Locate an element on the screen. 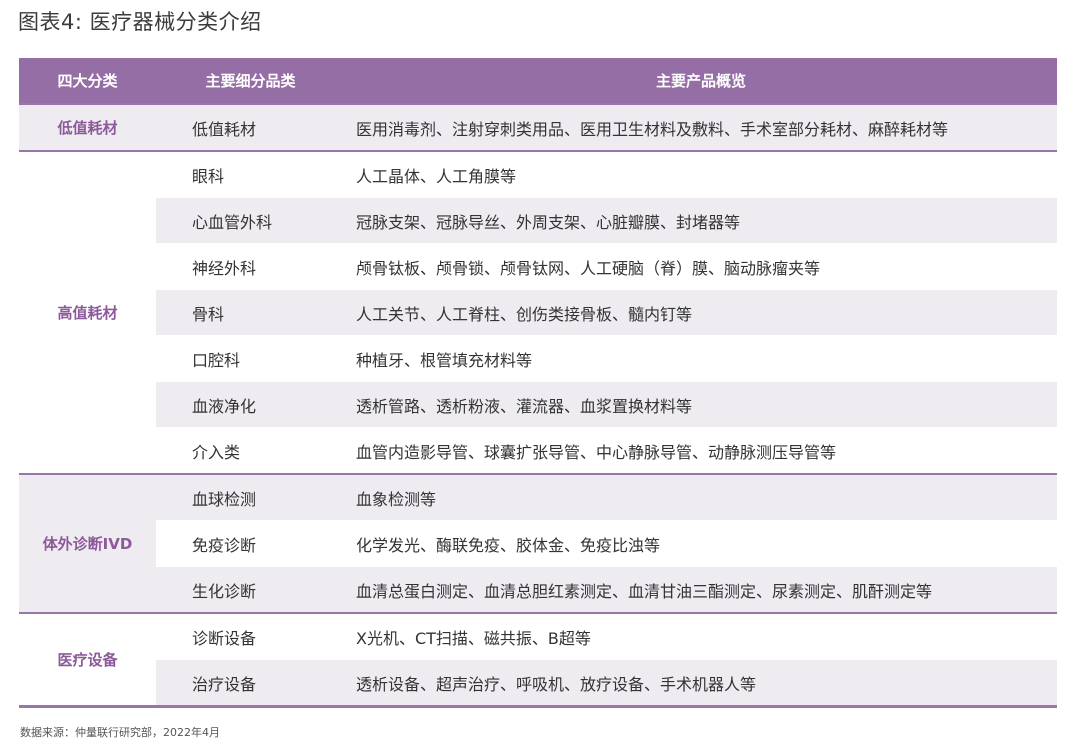 This screenshot has height=748, width=1080. table-row: 治疗设备 透析设备、超声治疗、呼吸机、放疗设备、手术机器人等 is located at coordinates (538, 683).